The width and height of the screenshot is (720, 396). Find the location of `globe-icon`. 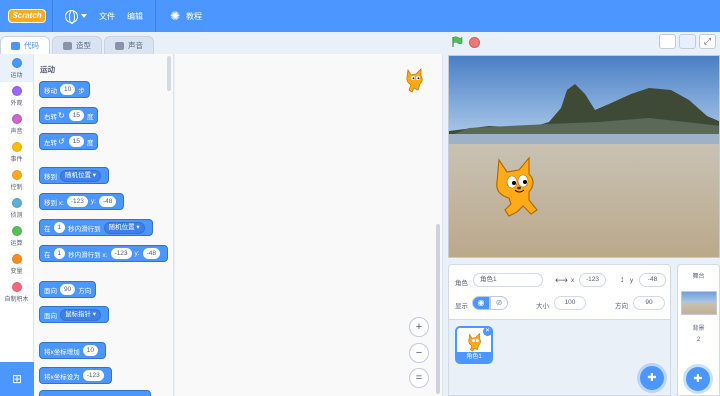

globe-icon is located at coordinates (71, 16).